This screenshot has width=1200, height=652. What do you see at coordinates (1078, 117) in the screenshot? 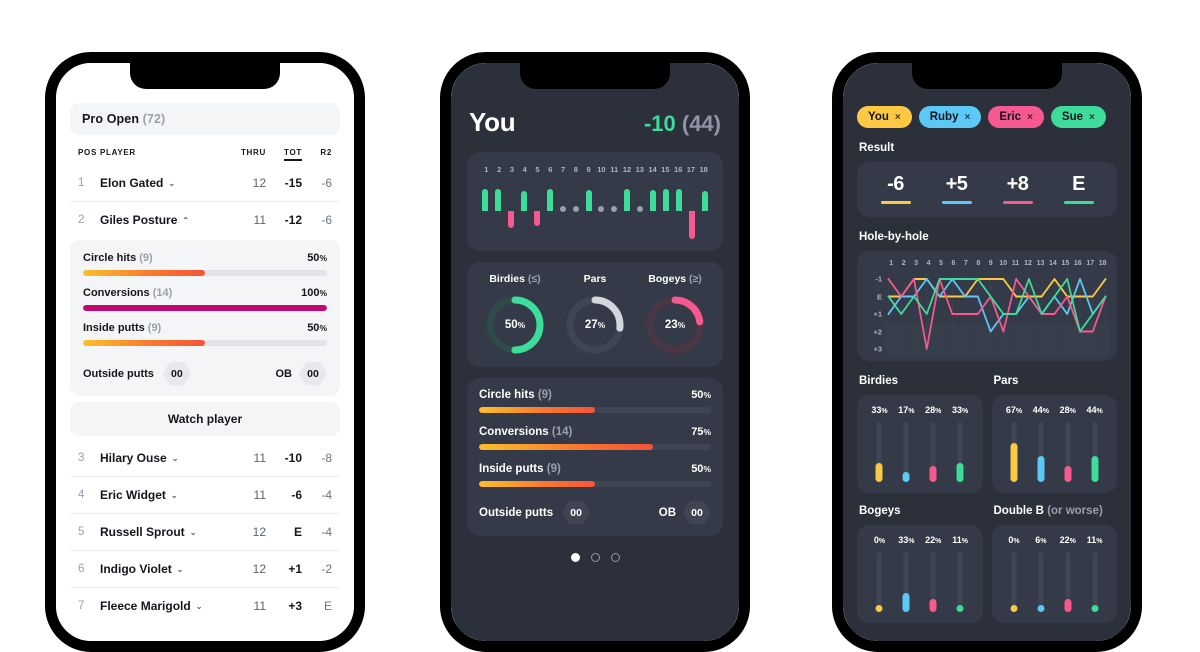
I see `player-chip: Sue ×` at bounding box center [1078, 117].